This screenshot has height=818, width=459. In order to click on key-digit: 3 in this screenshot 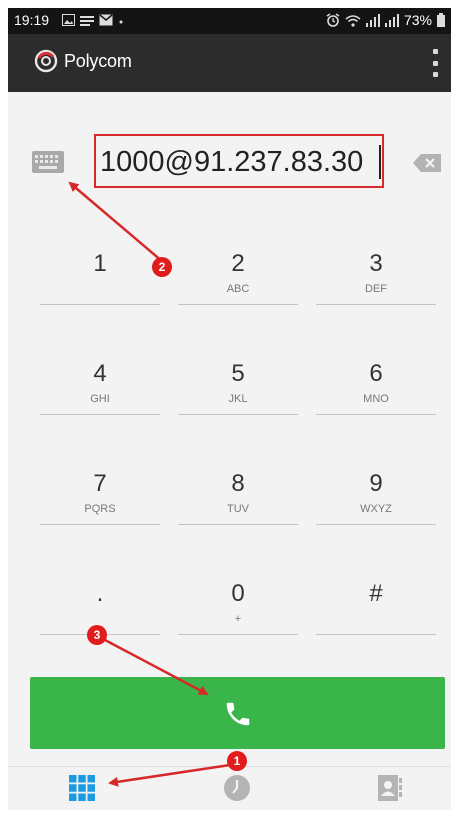, I will do `click(376, 263)`.